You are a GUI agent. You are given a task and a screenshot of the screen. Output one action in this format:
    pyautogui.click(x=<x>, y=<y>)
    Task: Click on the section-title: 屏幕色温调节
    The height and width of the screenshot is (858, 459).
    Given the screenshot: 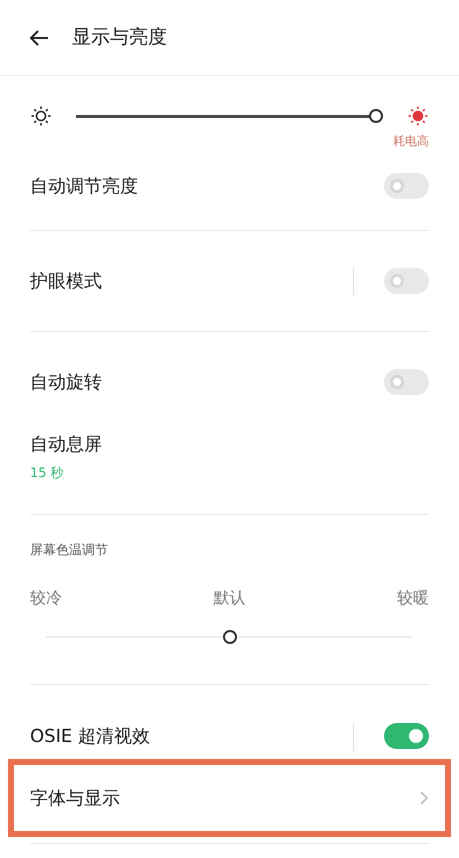 What is the action you would take?
    pyautogui.click(x=69, y=551)
    